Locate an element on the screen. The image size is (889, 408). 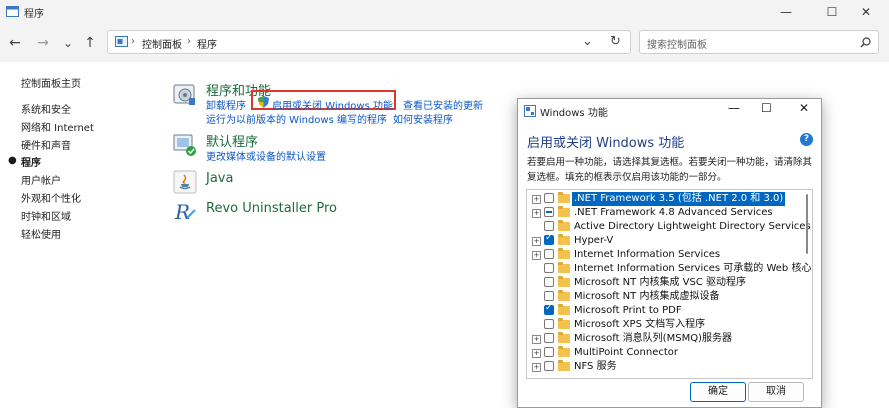
address-bar: › 控制面板 › 程序 ⌄ ↻ is located at coordinates (369, 42).